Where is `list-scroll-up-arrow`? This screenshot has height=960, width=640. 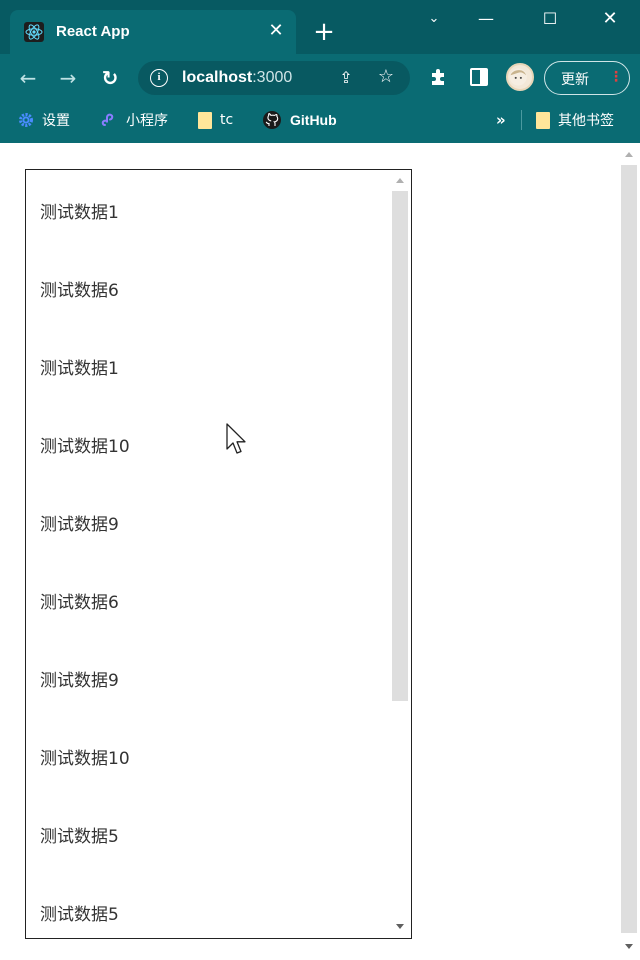 list-scroll-up-arrow is located at coordinates (400, 180).